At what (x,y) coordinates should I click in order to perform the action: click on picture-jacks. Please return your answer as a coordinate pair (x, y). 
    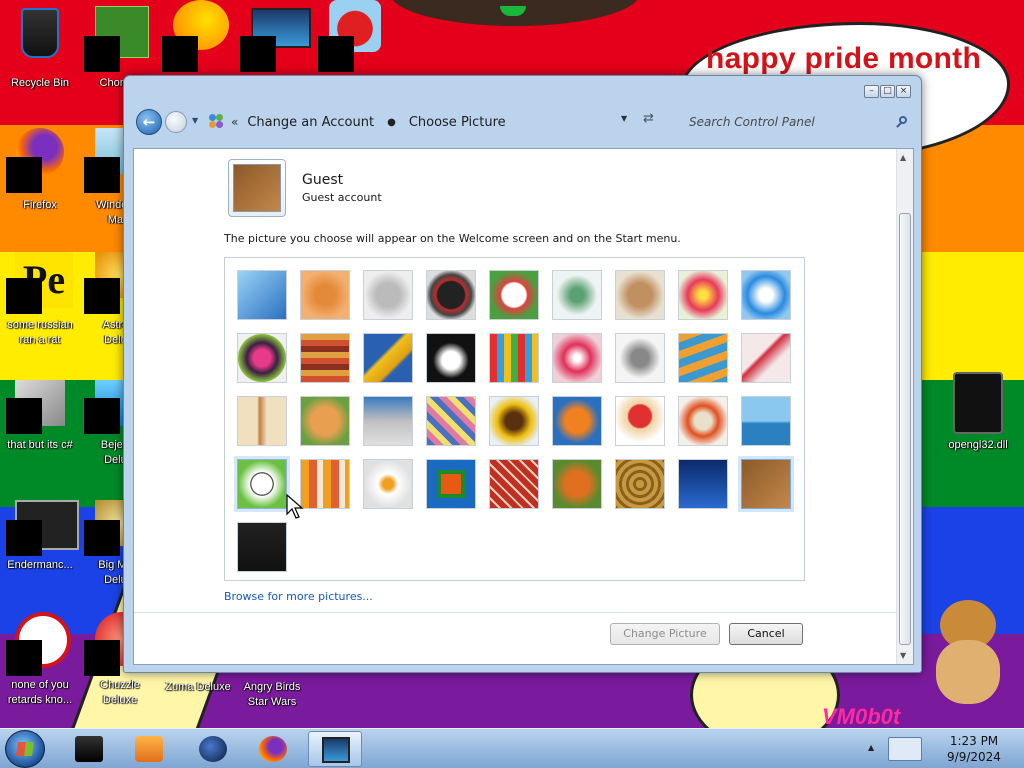
    Looking at the image, I should click on (640, 358).